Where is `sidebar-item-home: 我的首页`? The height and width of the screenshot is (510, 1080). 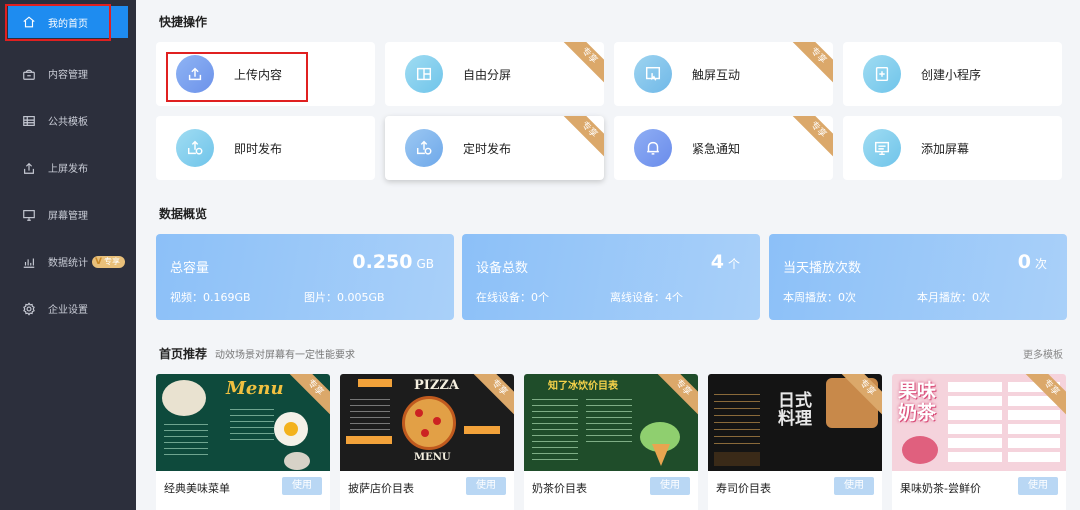 sidebar-item-home: 我的首页 is located at coordinates (66, 22).